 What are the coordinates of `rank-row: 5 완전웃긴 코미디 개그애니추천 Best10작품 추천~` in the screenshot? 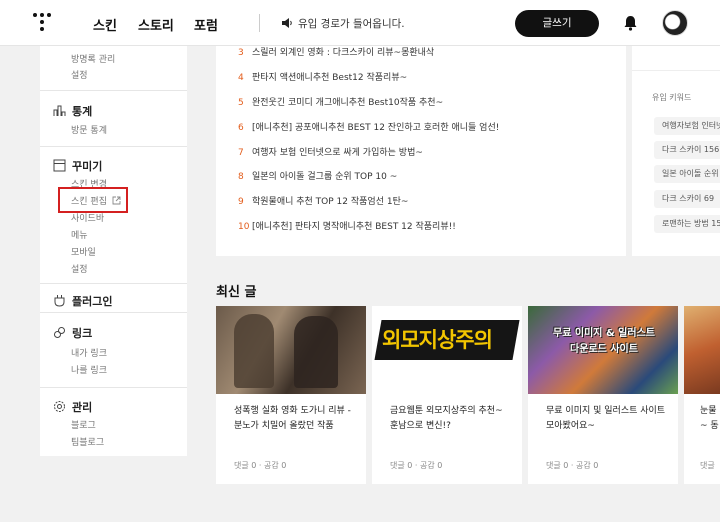 It's located at (340, 101).